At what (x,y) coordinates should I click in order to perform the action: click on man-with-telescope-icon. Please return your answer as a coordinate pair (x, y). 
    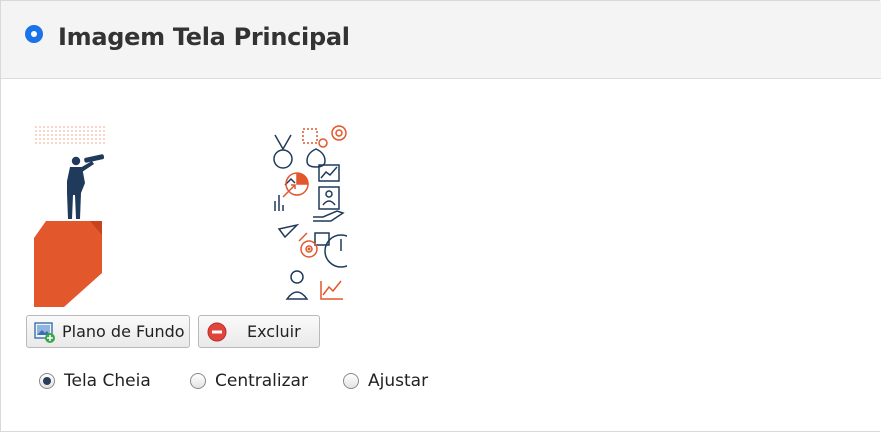
    Looking at the image, I should click on (86, 186).